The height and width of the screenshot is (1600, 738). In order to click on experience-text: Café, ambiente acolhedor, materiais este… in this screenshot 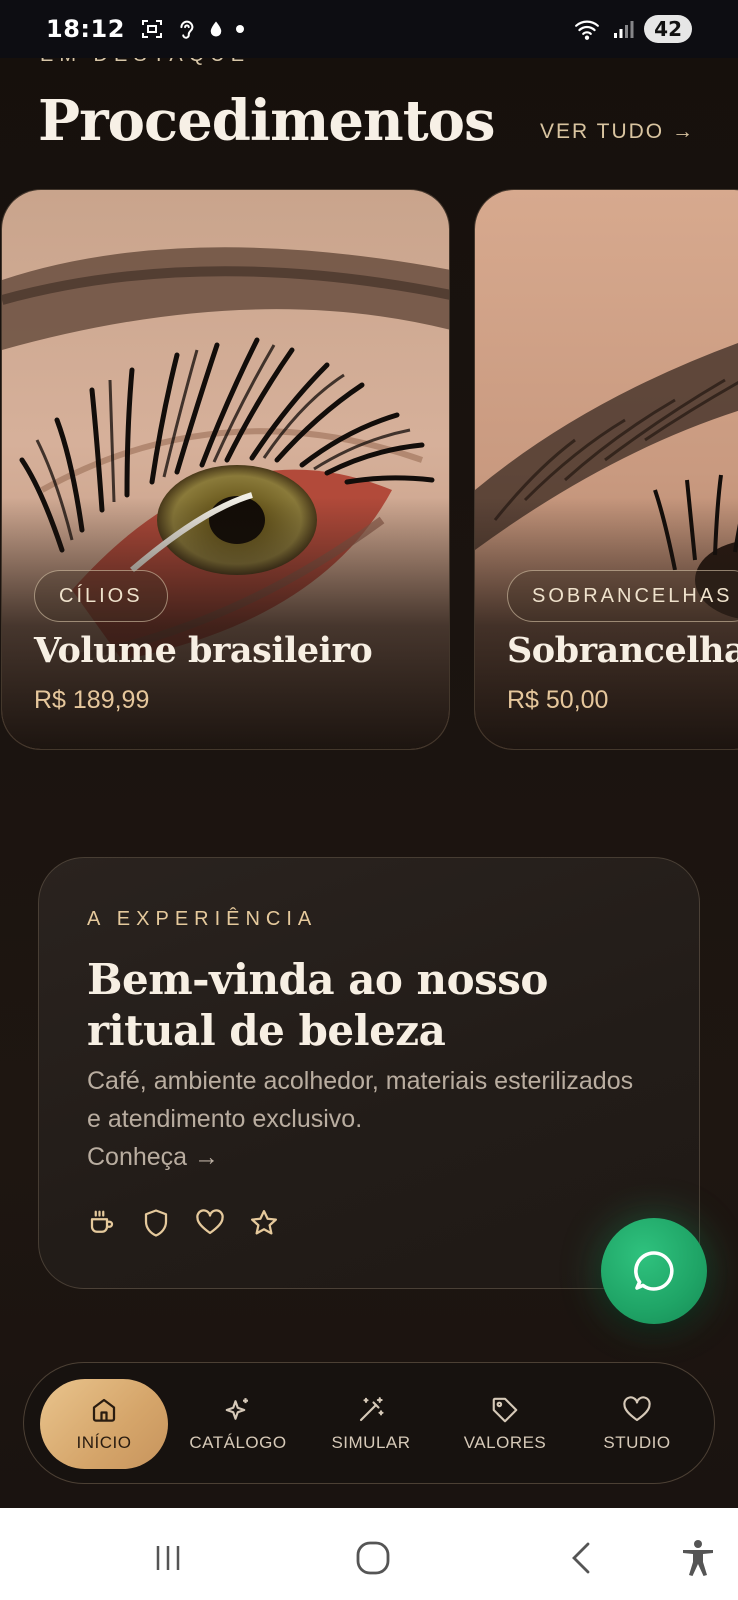, I will do `click(360, 1100)`.